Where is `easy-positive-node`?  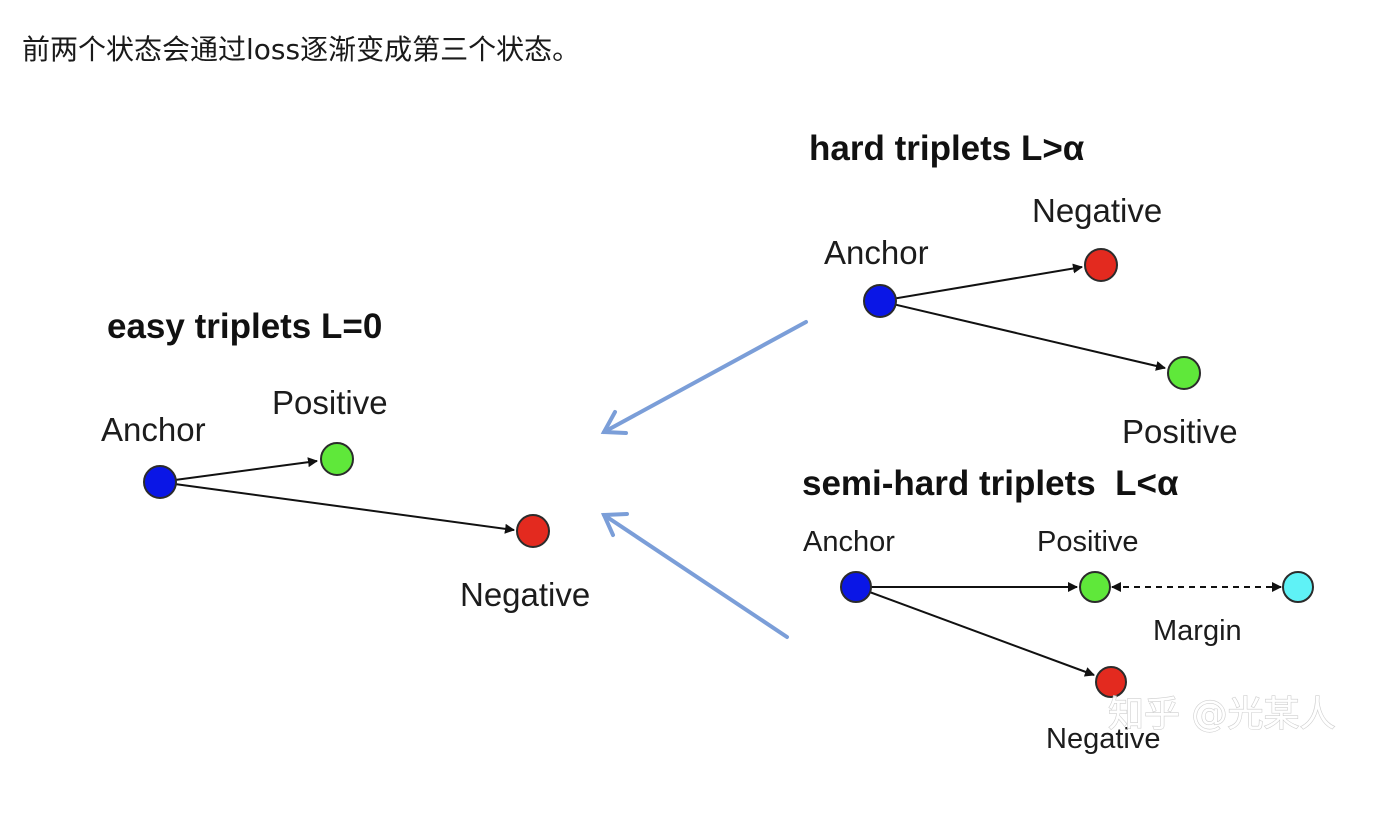 easy-positive-node is located at coordinates (337, 459).